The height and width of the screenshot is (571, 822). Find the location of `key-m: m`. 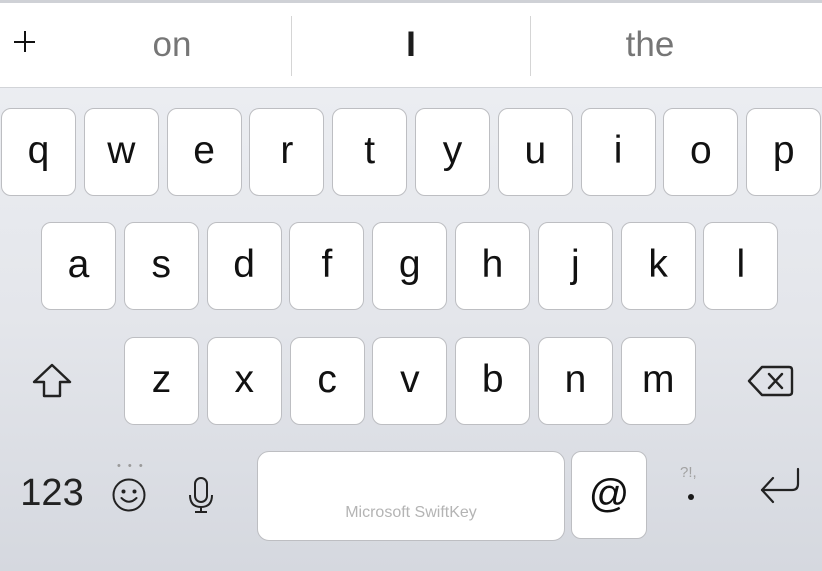

key-m: m is located at coordinates (658, 381).